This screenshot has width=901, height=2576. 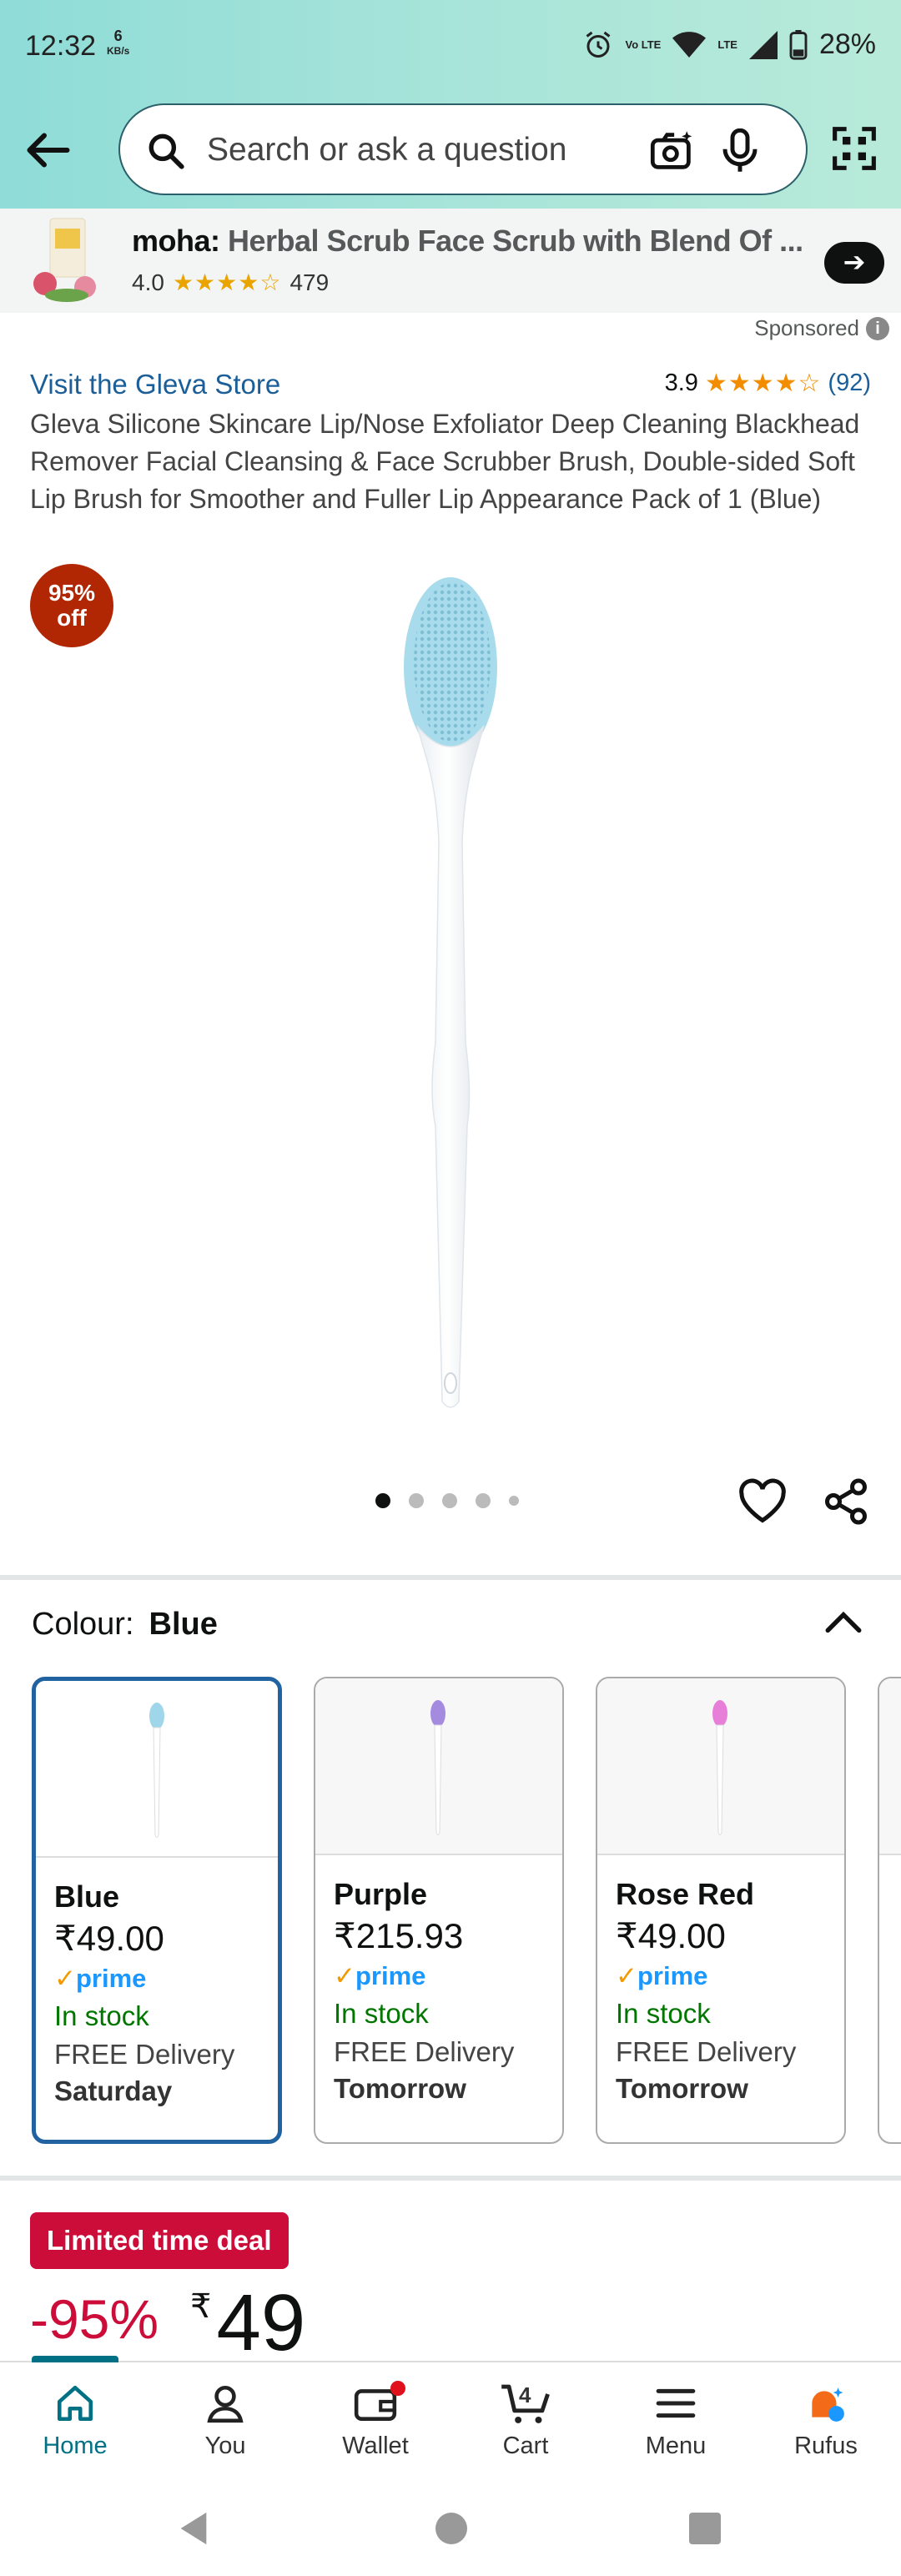 I want to click on back-arrow-icon, so click(x=48, y=150).